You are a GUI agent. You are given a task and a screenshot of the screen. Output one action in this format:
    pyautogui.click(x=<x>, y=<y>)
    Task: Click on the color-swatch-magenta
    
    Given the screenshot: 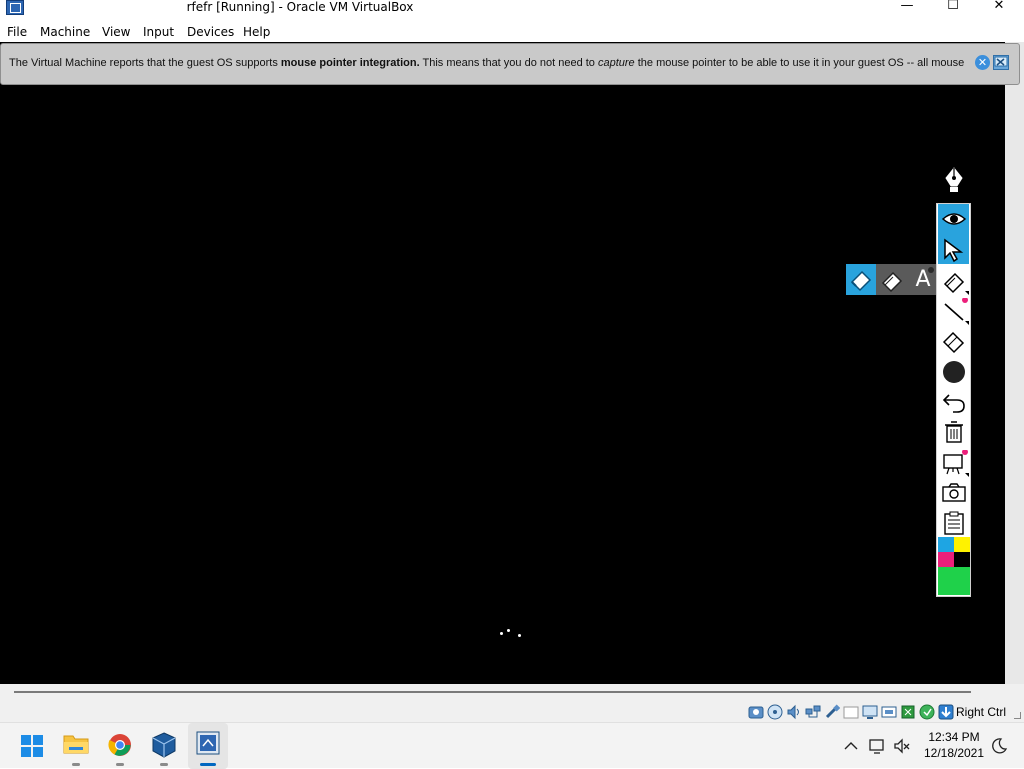 What is the action you would take?
    pyautogui.click(x=946, y=559)
    